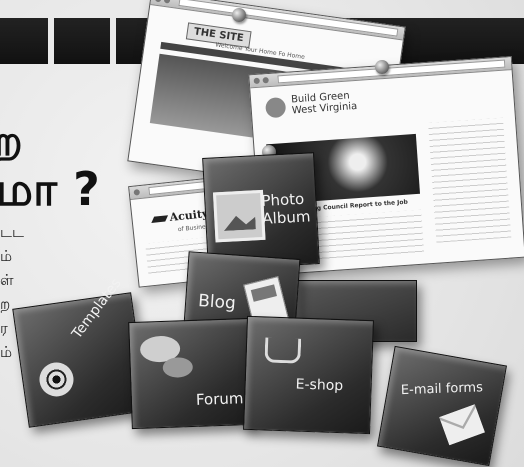 This screenshot has width=524, height=467. I want to click on photo-album-cube: Photo Album, so click(261, 211).